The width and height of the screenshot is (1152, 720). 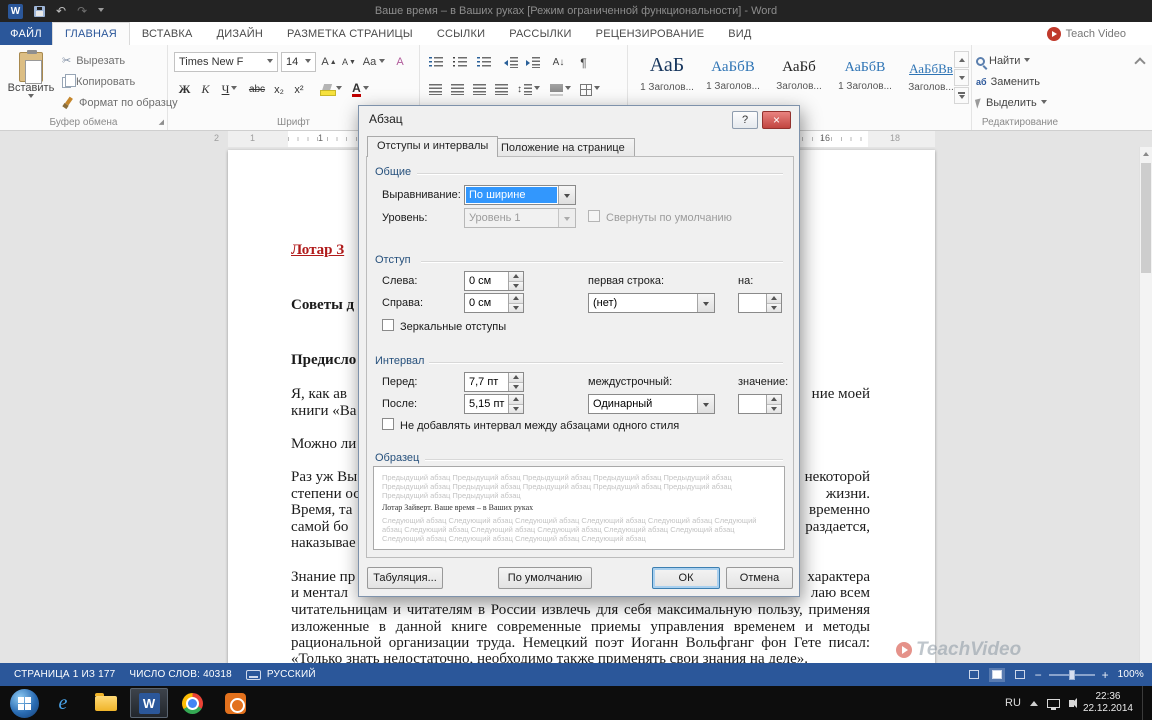 What do you see at coordinates (1020, 675) in the screenshot?
I see `web-layout-button` at bounding box center [1020, 675].